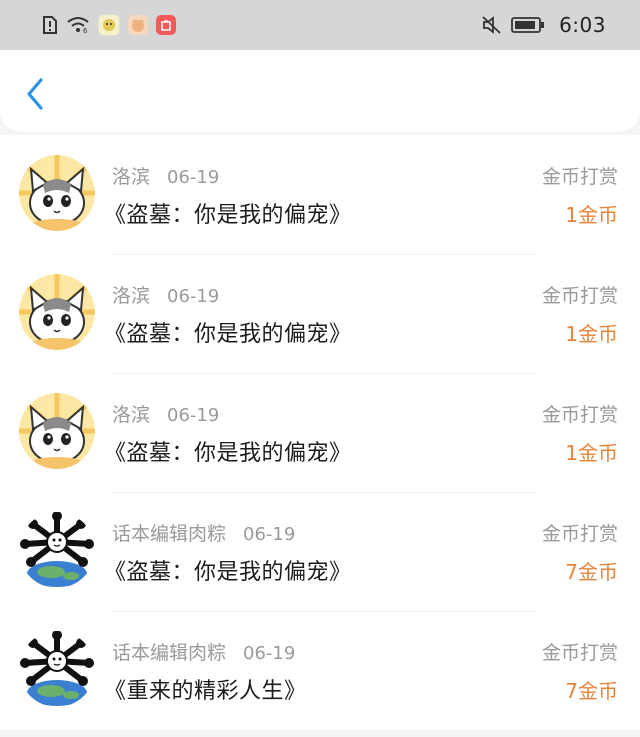 This screenshot has height=737, width=640. I want to click on back-button, so click(35, 94).